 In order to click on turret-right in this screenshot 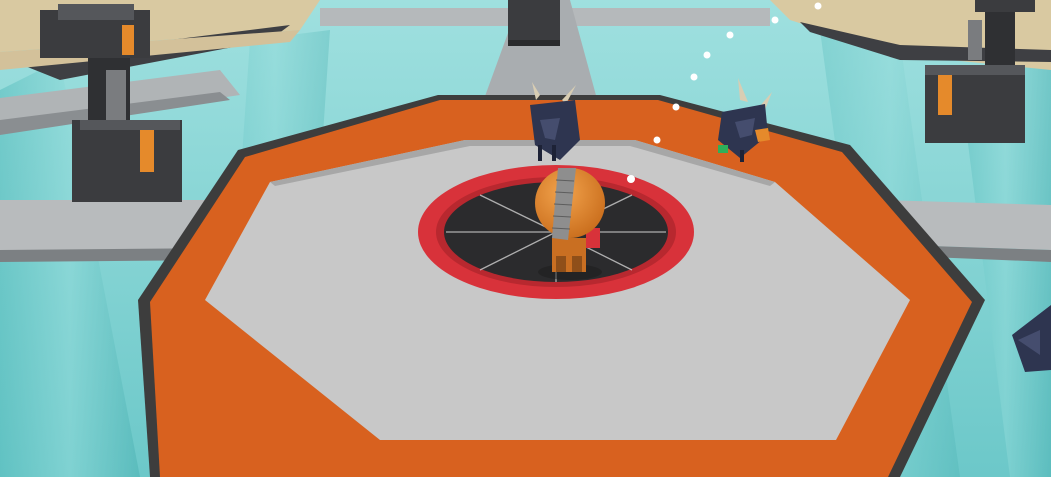, I will do `click(975, 104)`.